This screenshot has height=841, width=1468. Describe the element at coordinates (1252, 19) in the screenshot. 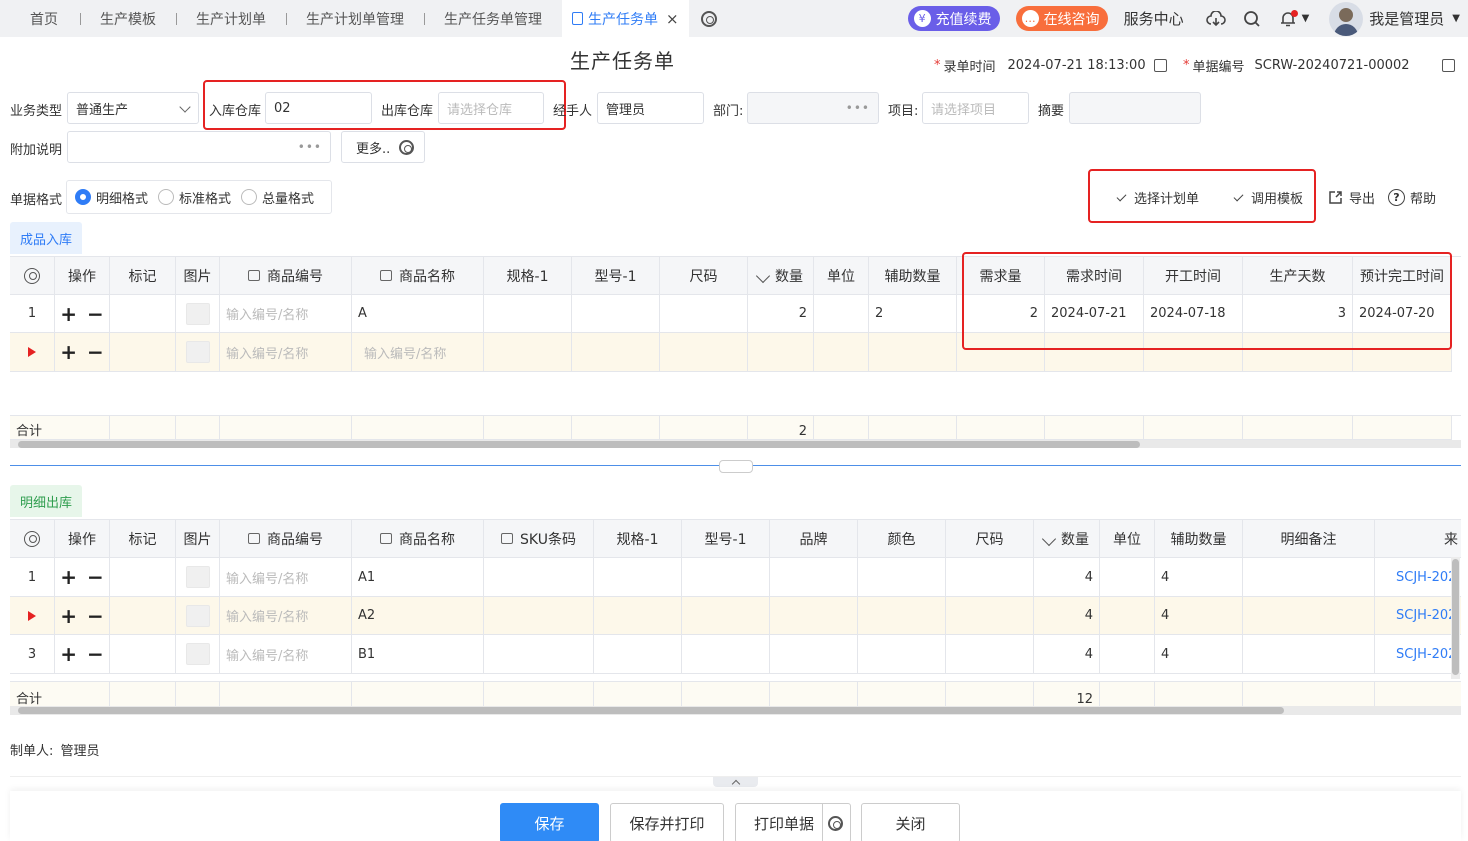

I see `search-icon` at that location.